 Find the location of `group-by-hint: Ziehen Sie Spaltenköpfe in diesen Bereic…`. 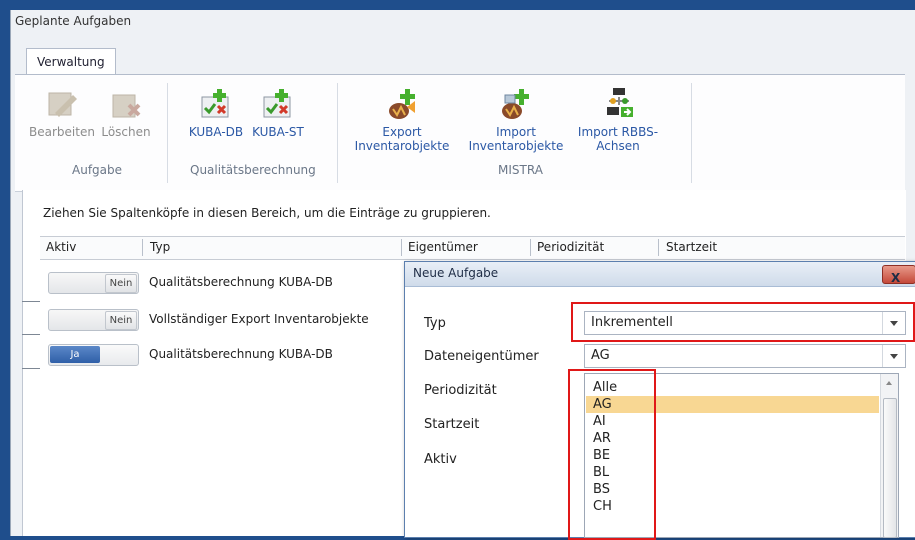

group-by-hint: Ziehen Sie Spaltenköpfe in diesen Bereic… is located at coordinates (267, 213).